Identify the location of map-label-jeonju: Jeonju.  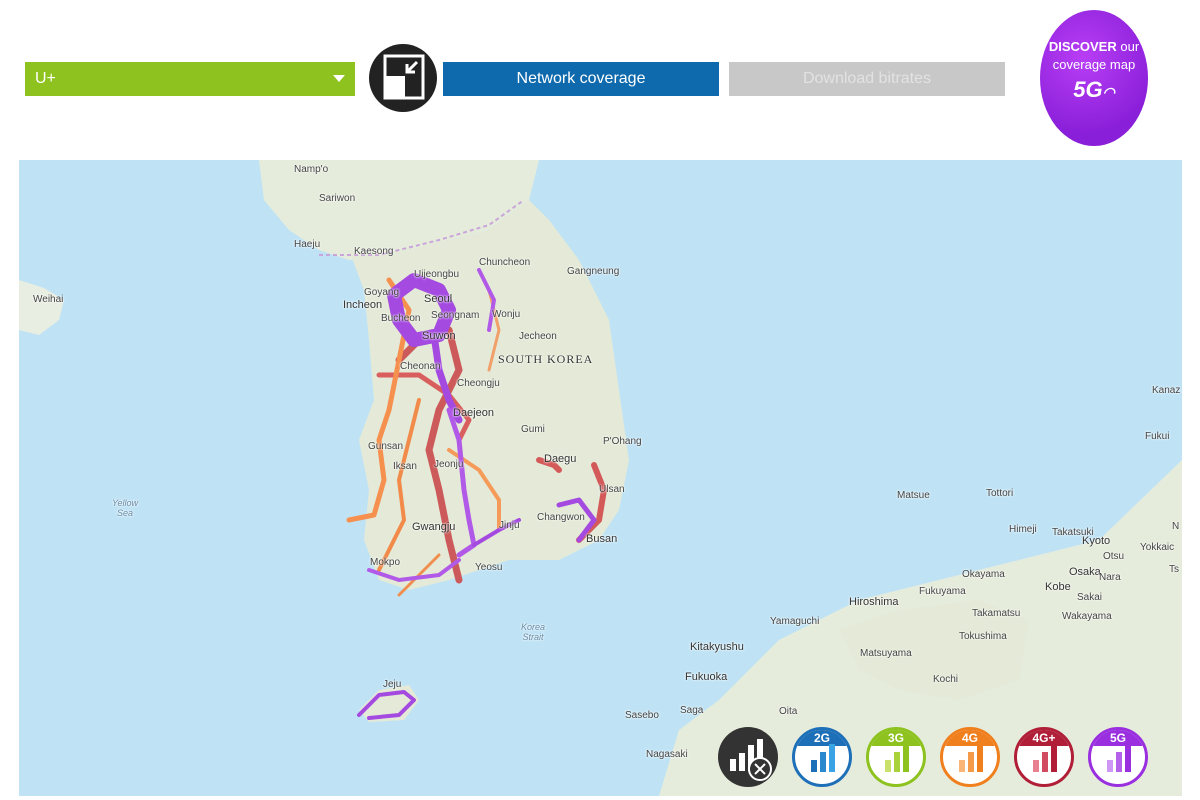
(449, 464).